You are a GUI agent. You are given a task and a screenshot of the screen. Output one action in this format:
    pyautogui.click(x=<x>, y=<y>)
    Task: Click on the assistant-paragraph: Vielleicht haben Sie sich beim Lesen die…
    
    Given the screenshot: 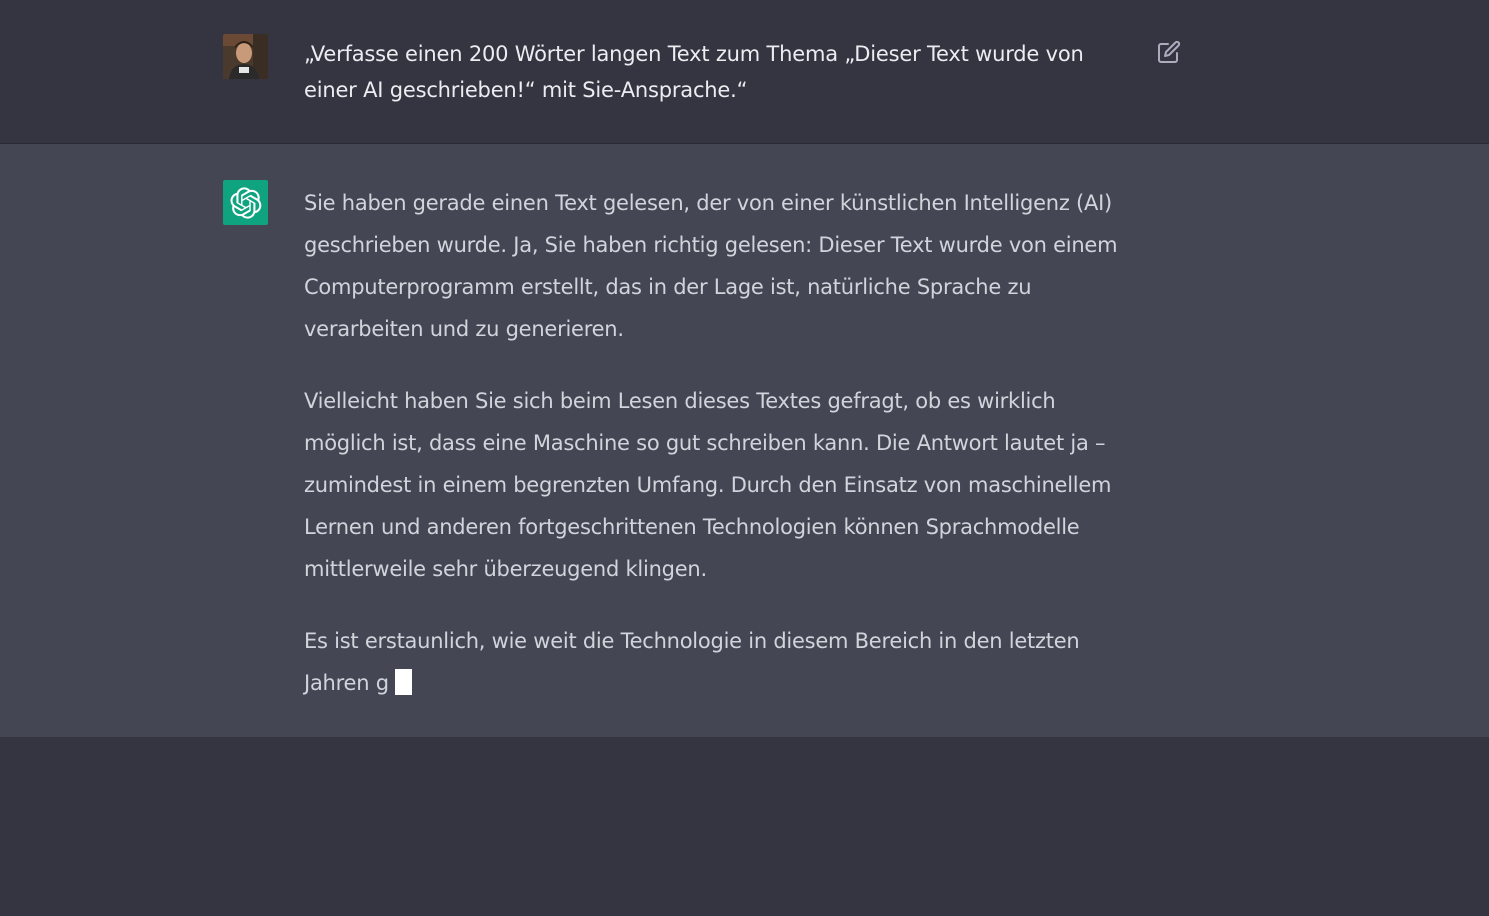 What is the action you would take?
    pyautogui.click(x=708, y=485)
    